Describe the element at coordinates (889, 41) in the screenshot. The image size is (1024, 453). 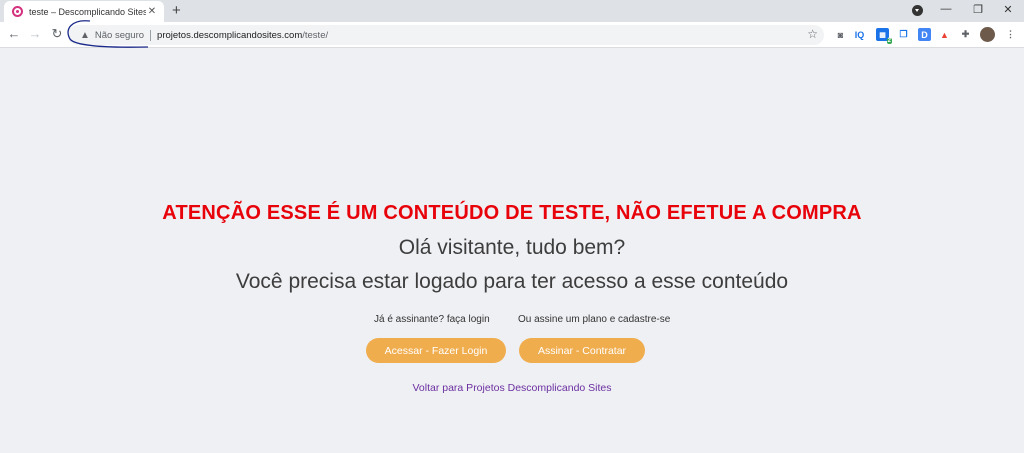
I see `grid-badge: 2` at that location.